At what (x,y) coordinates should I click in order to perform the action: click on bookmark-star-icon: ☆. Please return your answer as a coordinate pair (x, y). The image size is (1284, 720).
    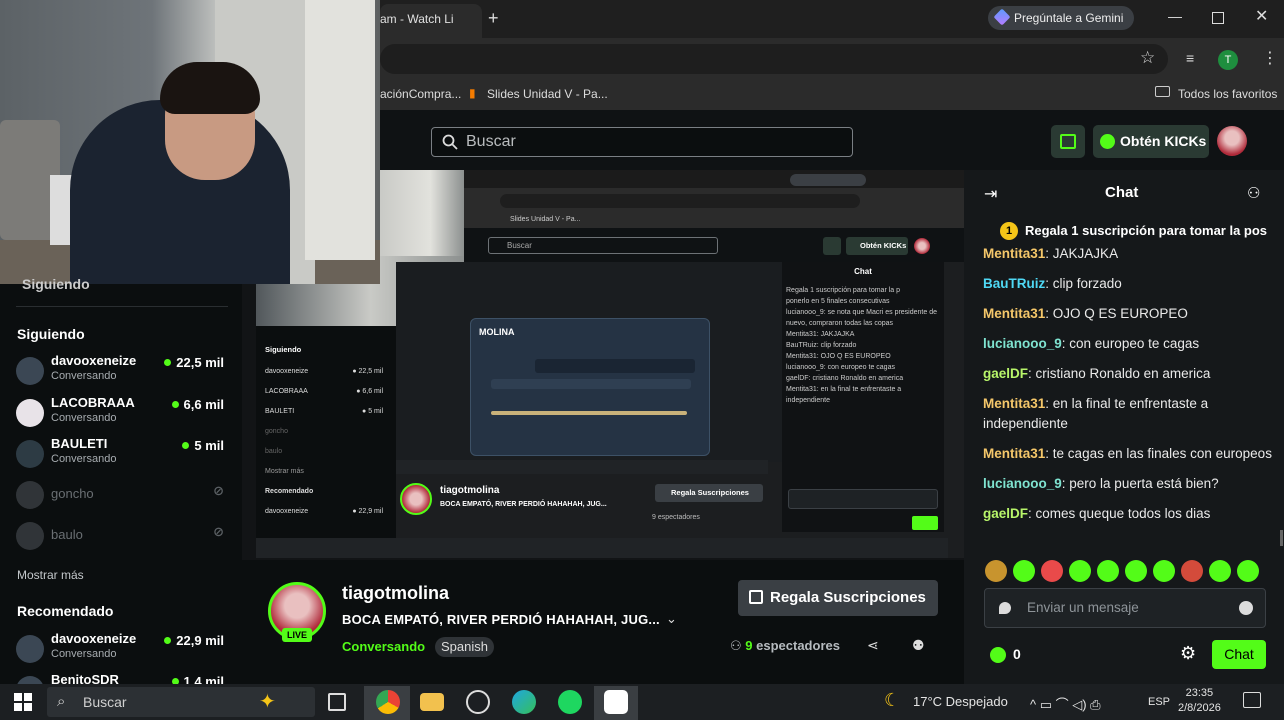
    Looking at the image, I should click on (1147, 58).